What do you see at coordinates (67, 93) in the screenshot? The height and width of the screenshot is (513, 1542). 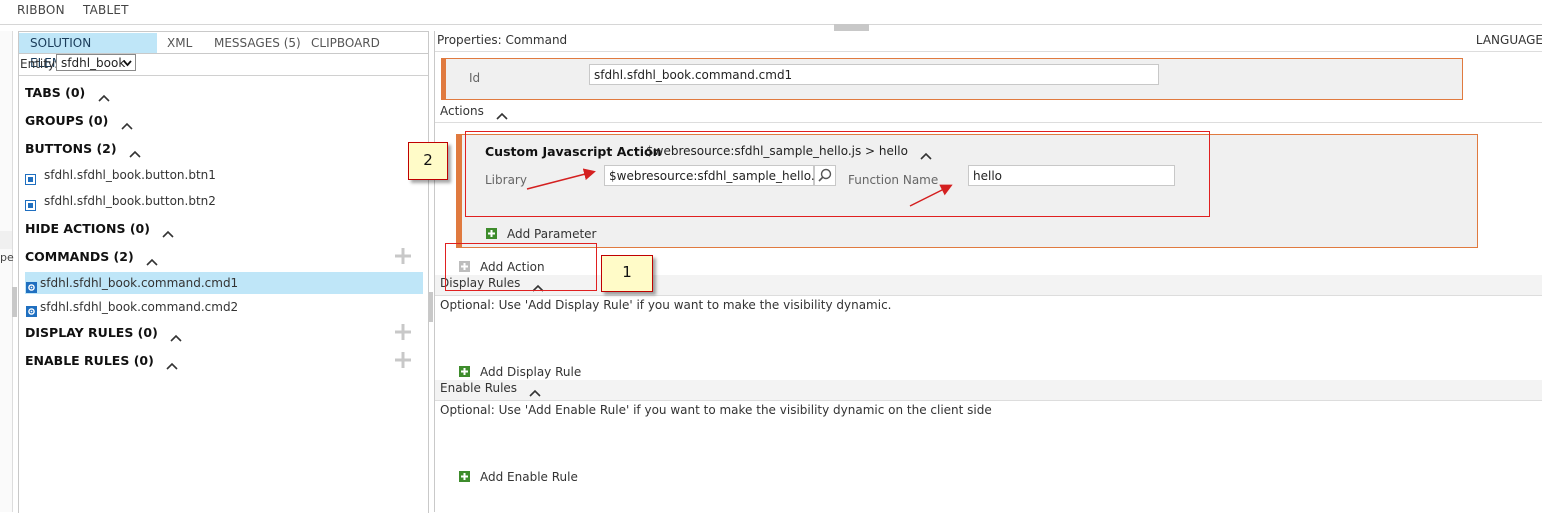 I see `section-tabs: TABS (0)` at bounding box center [67, 93].